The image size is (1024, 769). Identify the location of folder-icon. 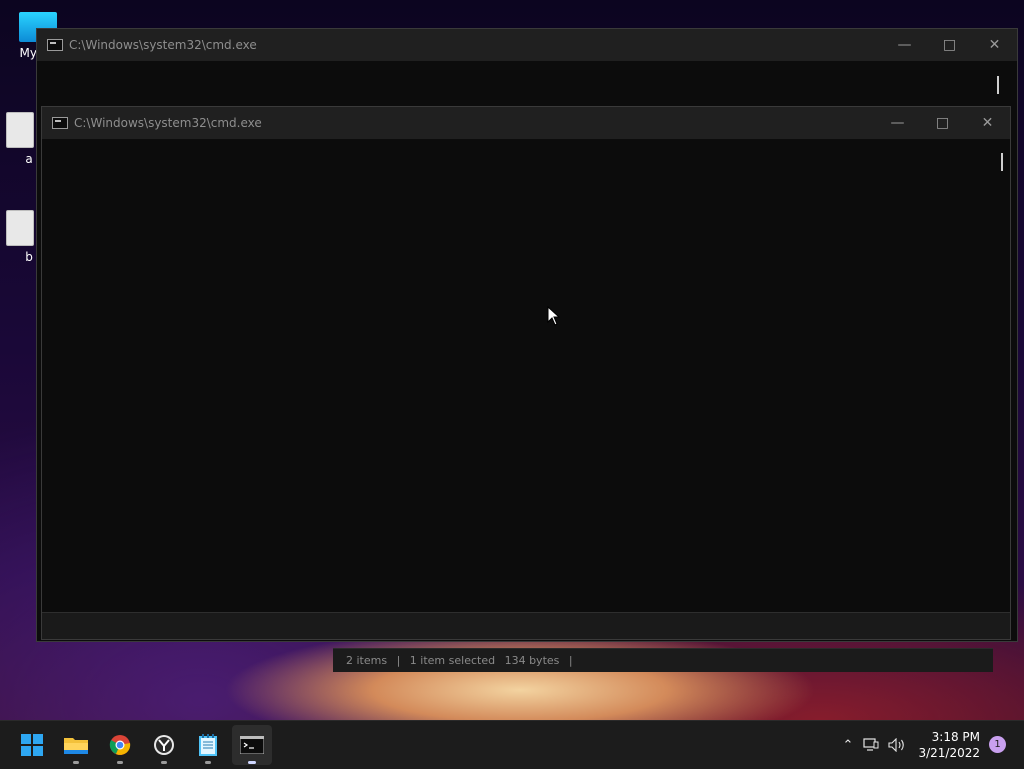
(76, 746).